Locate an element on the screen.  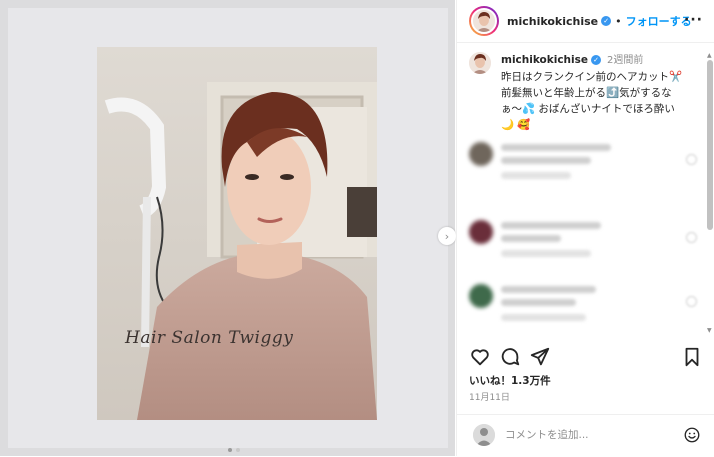
next-photo-button: › is located at coordinates (447, 236).